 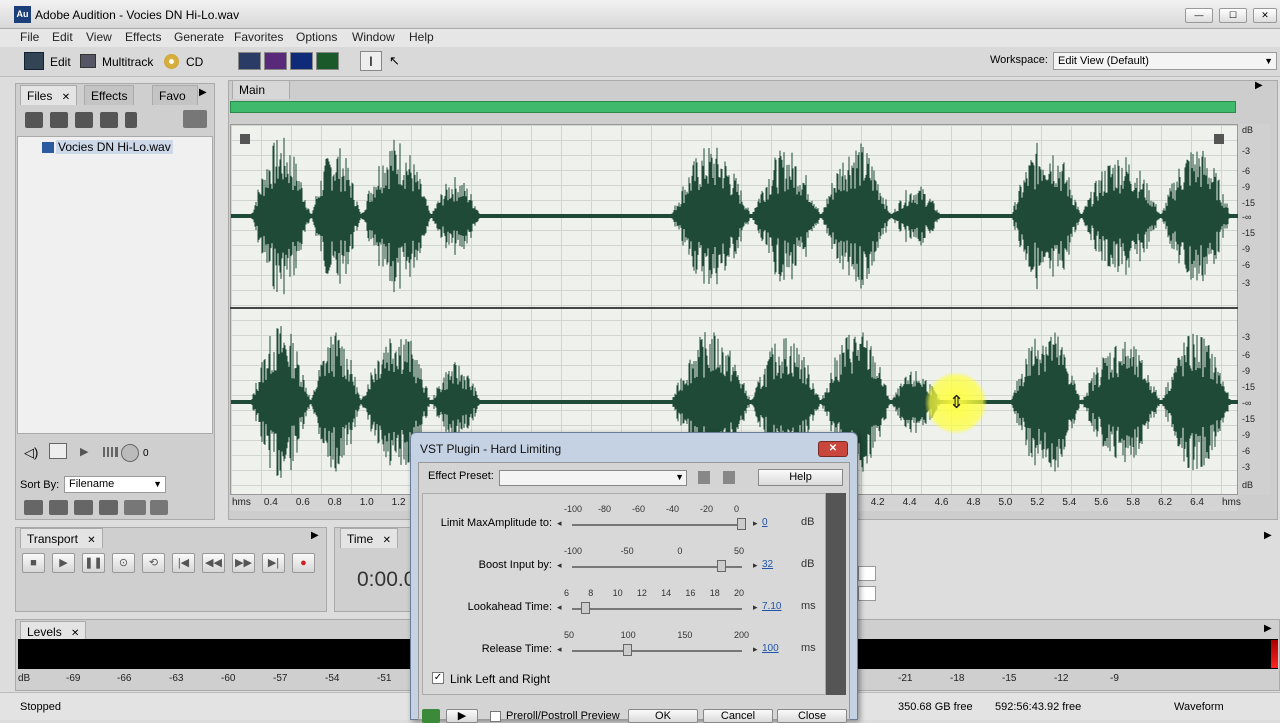 What do you see at coordinates (159, 507) in the screenshot?
I see `full-path-icon` at bounding box center [159, 507].